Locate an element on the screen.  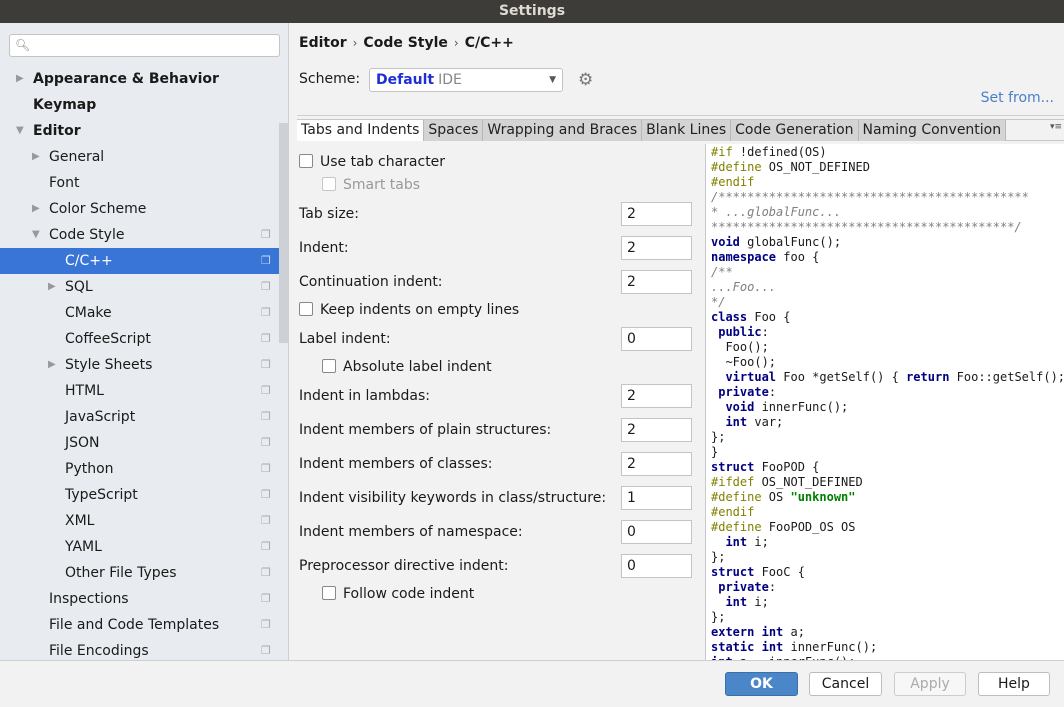
breadcrumb-editor: Editor is located at coordinates (323, 43).